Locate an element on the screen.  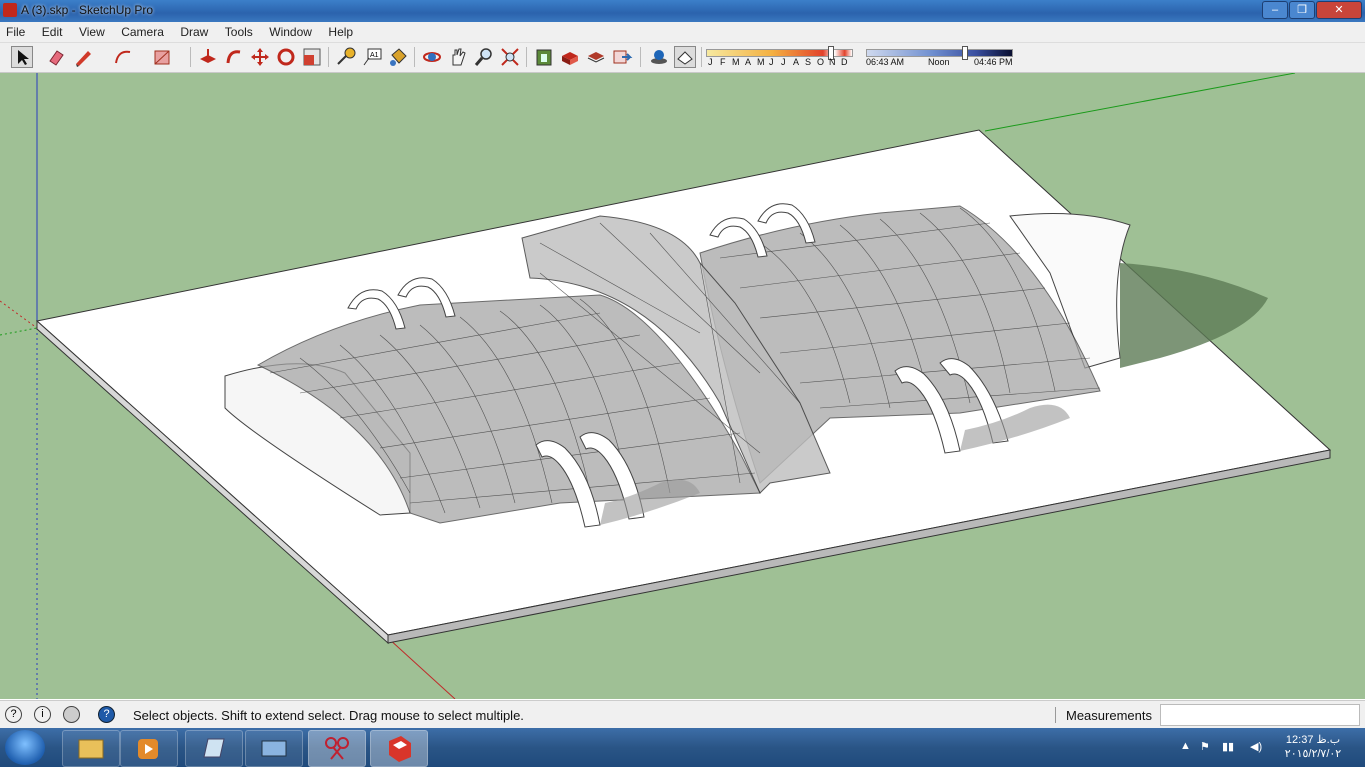
month-label: D is located at coordinates (844, 62).